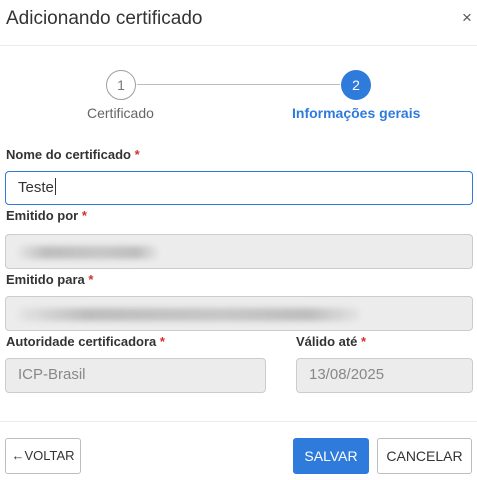  What do you see at coordinates (356, 85) in the screenshot?
I see `step-2-circle: 2` at bounding box center [356, 85].